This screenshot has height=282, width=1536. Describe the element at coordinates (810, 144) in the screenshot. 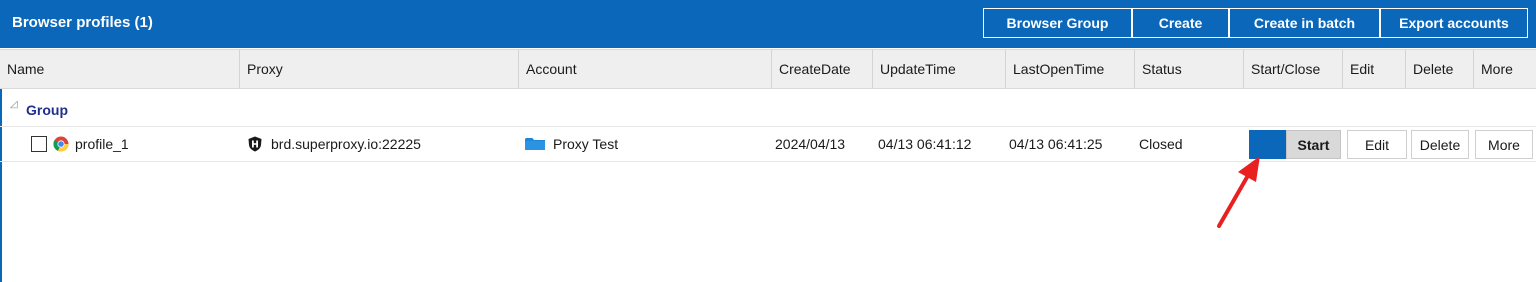

I see `create-date-cell: 2024/04/13` at that location.